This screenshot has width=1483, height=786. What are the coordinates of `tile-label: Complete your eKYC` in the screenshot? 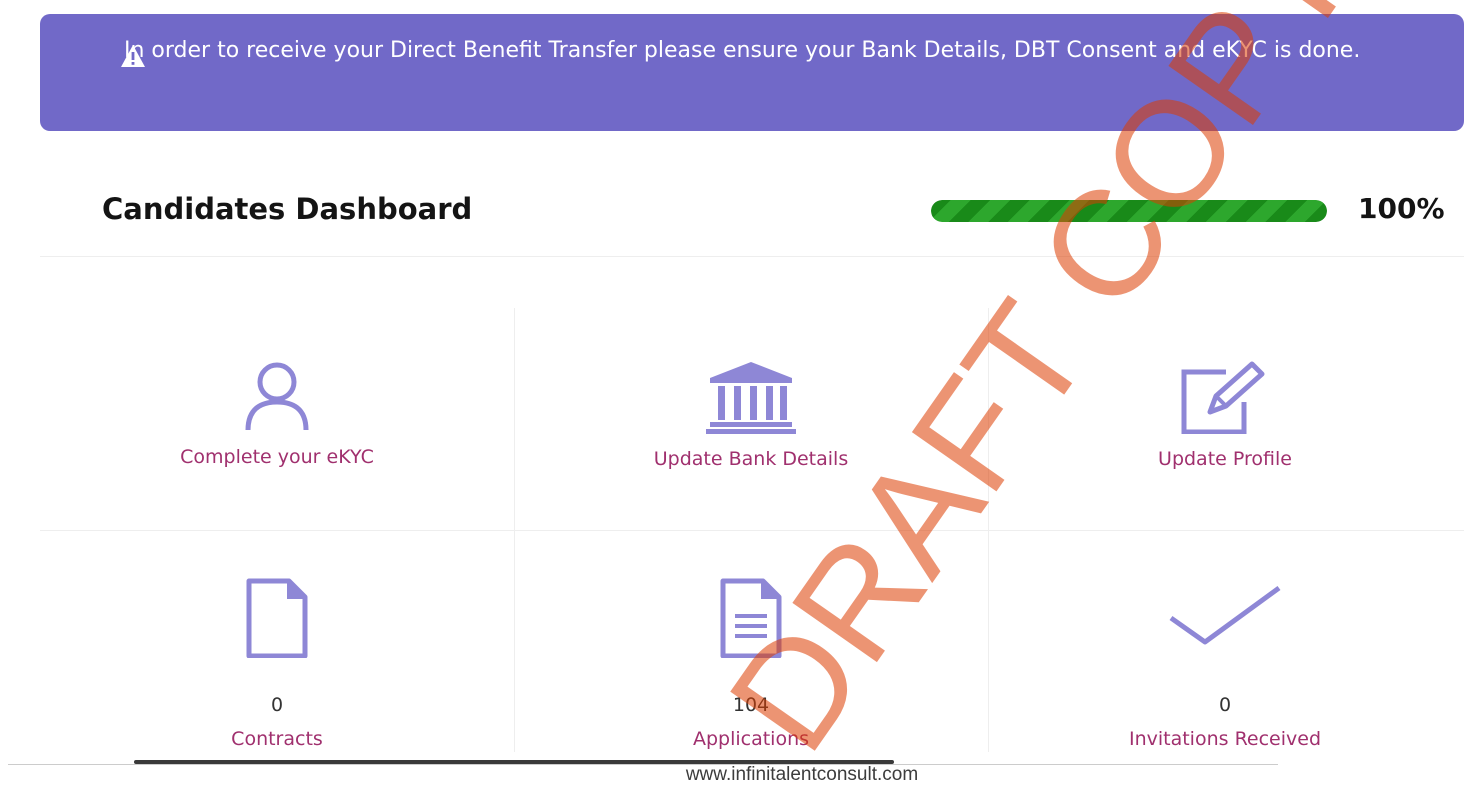 It's located at (277, 457).